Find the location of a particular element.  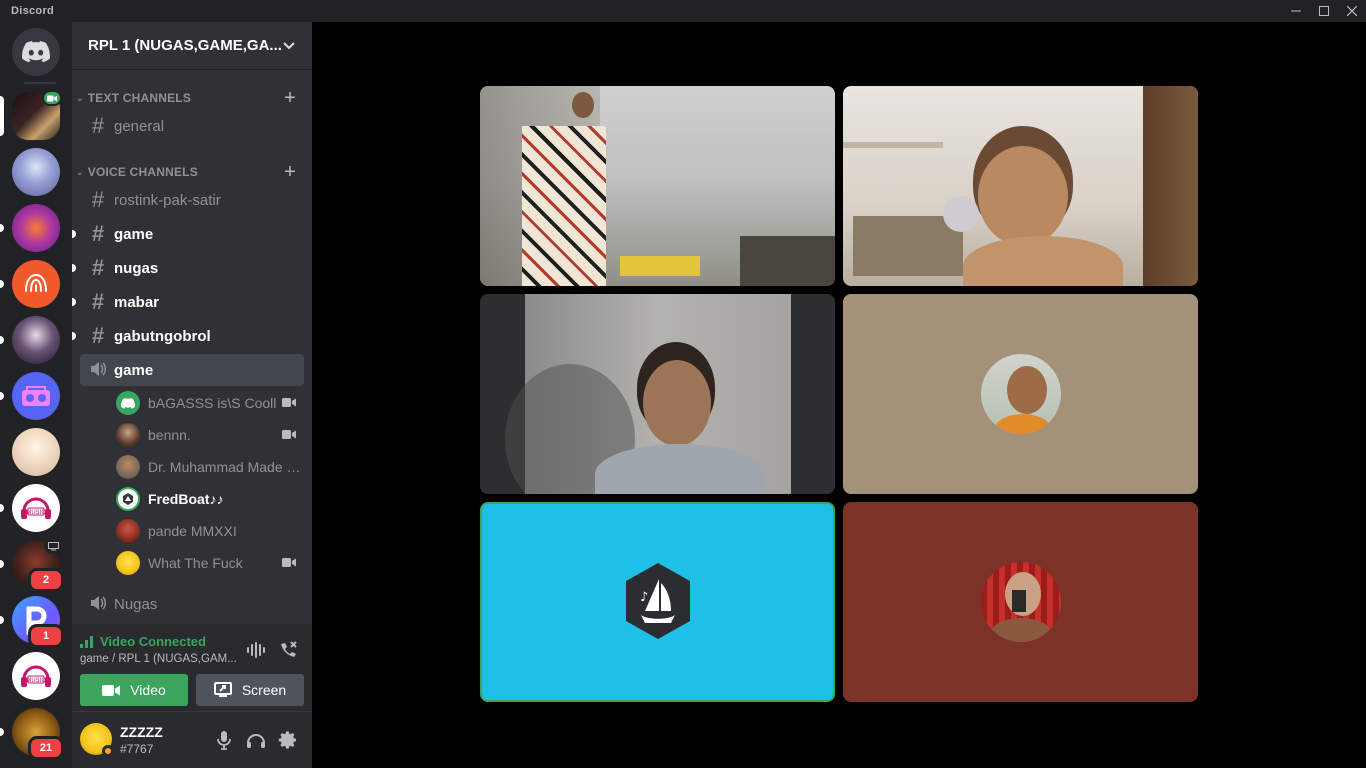

voice-user: bAGASSS is\S Cooll is located at coordinates (210, 403).